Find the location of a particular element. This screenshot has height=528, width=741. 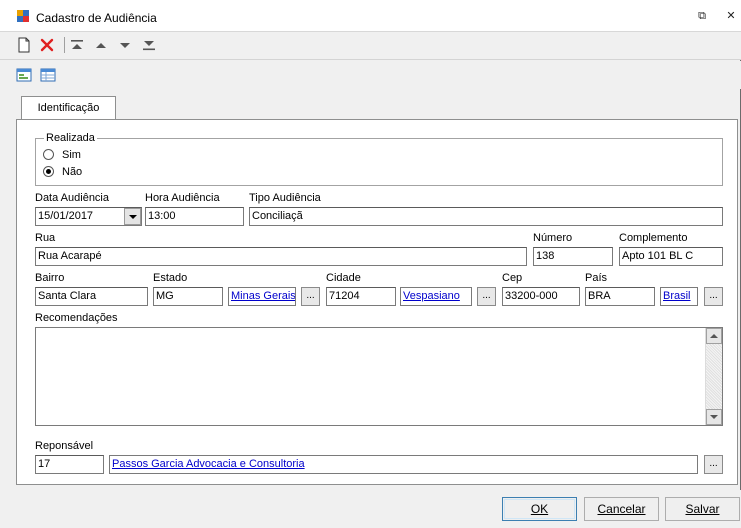

first-record-icon is located at coordinates (77, 45).